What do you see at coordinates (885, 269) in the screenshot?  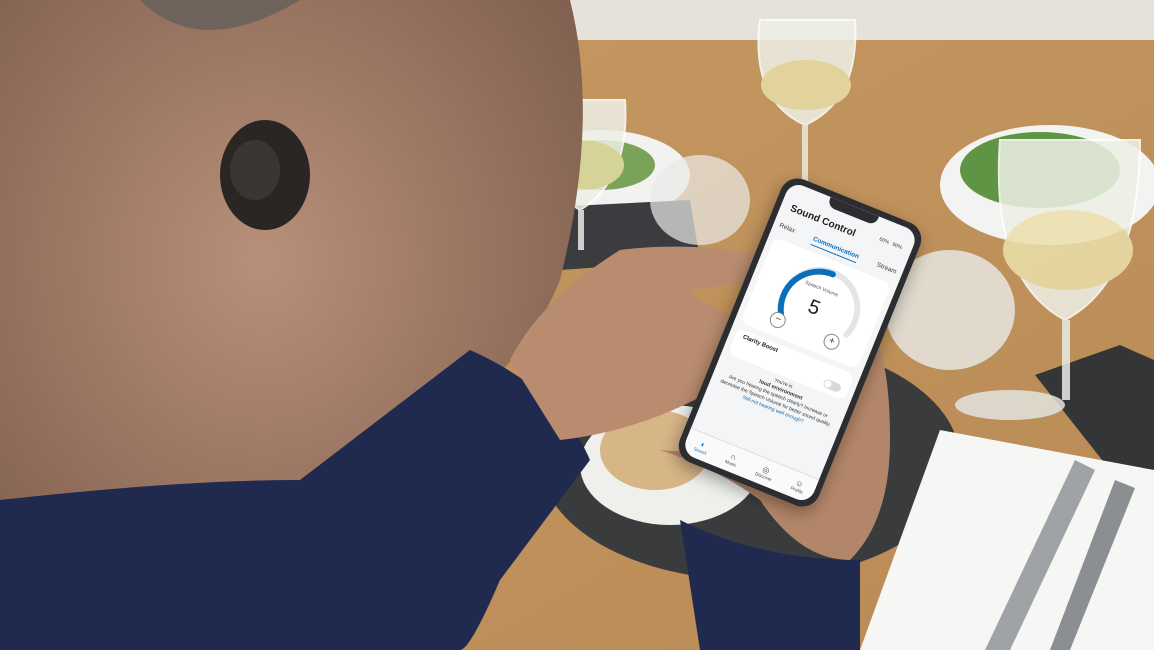 I see `tab-stream: Stream` at bounding box center [885, 269].